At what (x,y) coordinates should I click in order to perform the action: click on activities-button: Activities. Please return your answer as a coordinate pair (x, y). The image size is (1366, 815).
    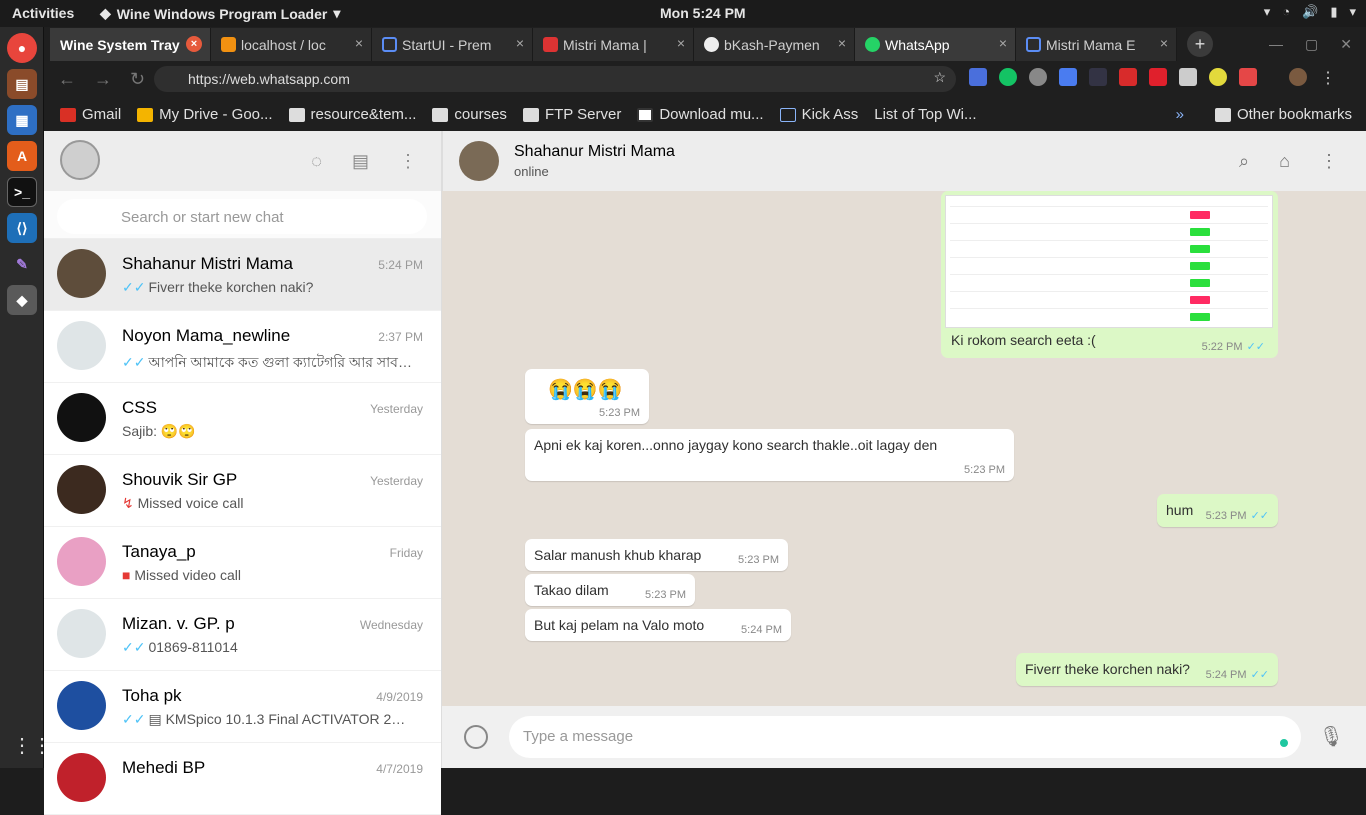
    Looking at the image, I should click on (43, 13).